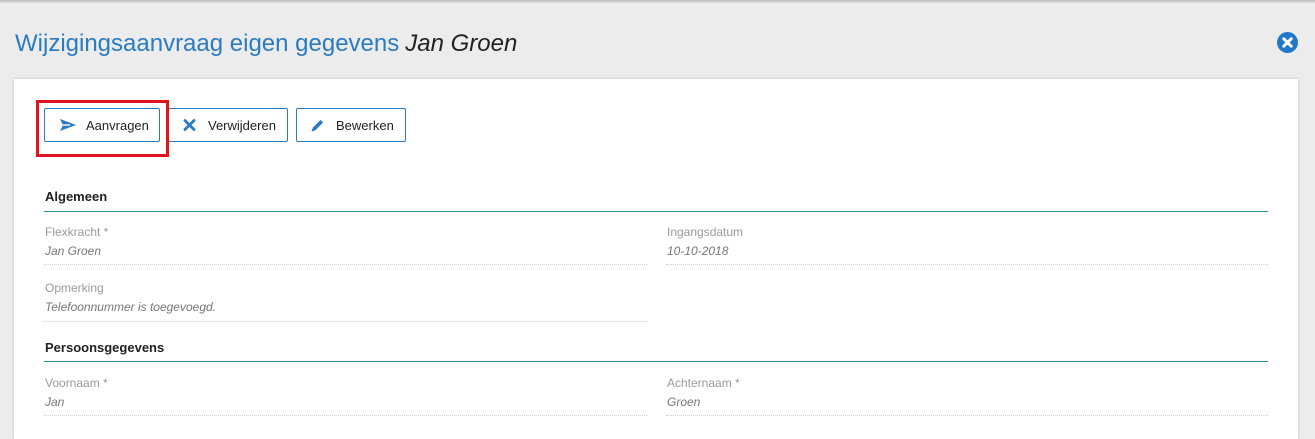  What do you see at coordinates (365, 125) in the screenshot?
I see `edit-button-label: Bewerken` at bounding box center [365, 125].